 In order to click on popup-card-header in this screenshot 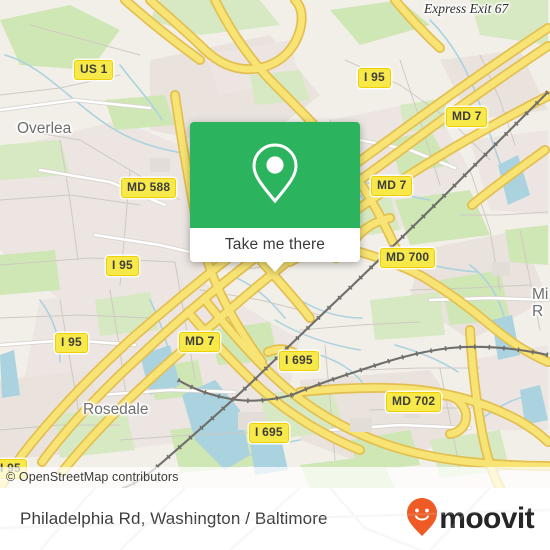, I will do `click(275, 175)`.